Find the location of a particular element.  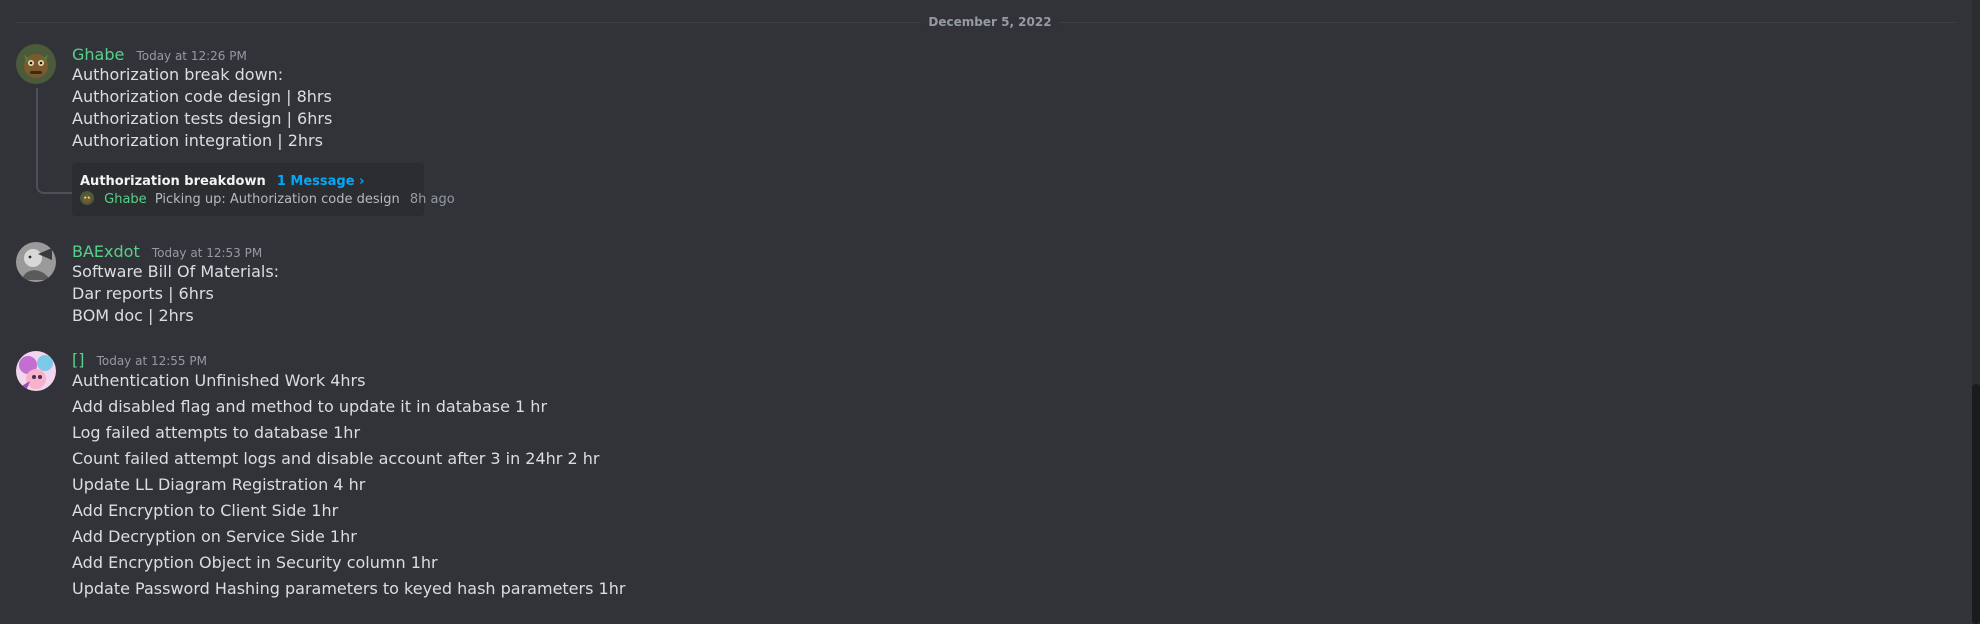

message-line: Authentication Unfinished Work 4hrs is located at coordinates (219, 380).